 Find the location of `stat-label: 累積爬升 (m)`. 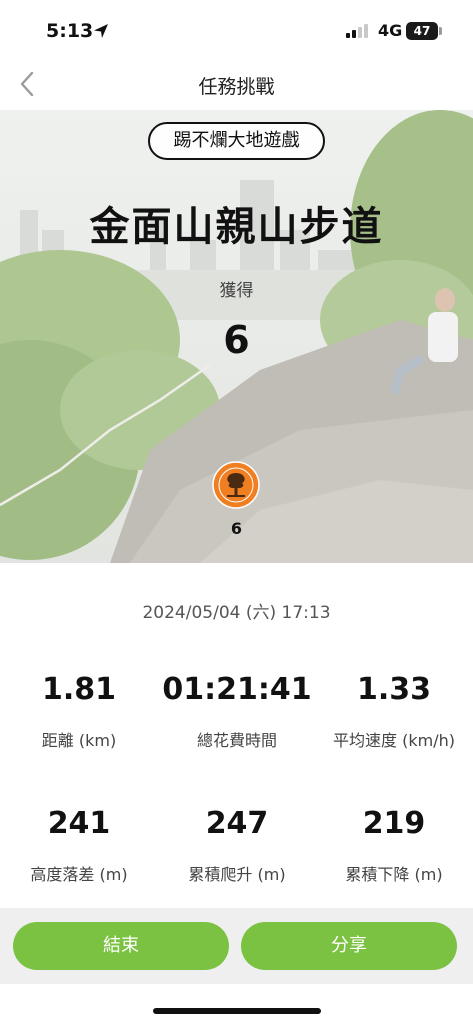

stat-label: 累積爬升 (m) is located at coordinates (237, 874).